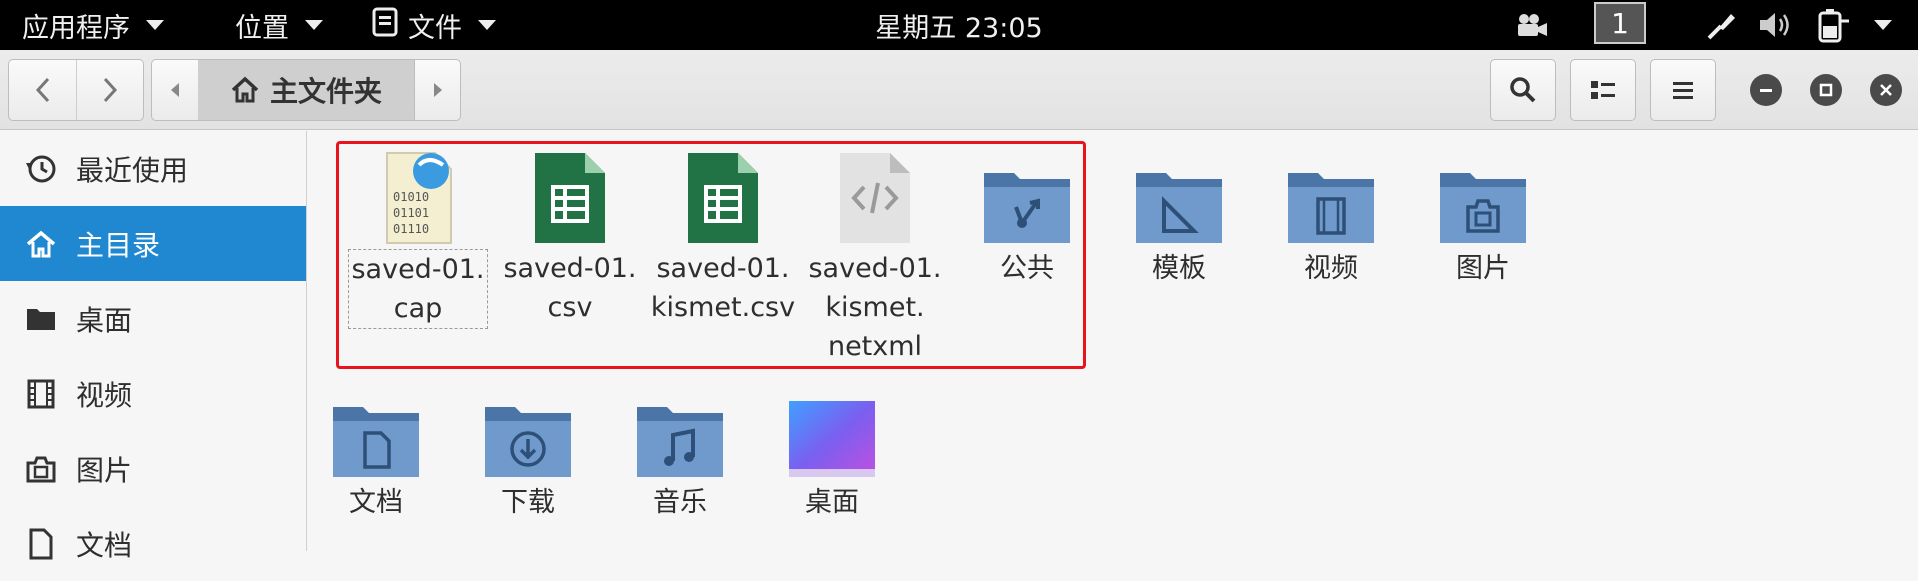 The height and width of the screenshot is (581, 1918). Describe the element at coordinates (1776, 25) in the screenshot. I see `volume-icon` at that location.